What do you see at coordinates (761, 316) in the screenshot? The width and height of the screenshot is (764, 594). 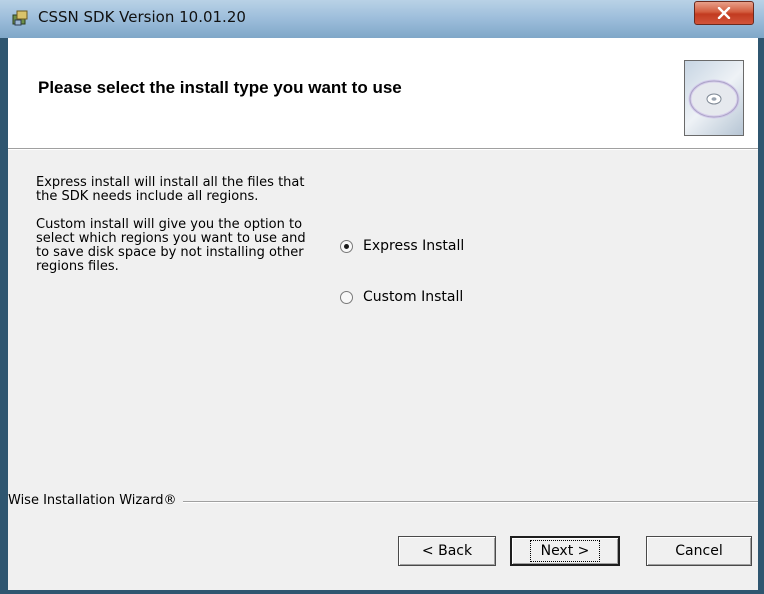 I see `window-frame-right` at bounding box center [761, 316].